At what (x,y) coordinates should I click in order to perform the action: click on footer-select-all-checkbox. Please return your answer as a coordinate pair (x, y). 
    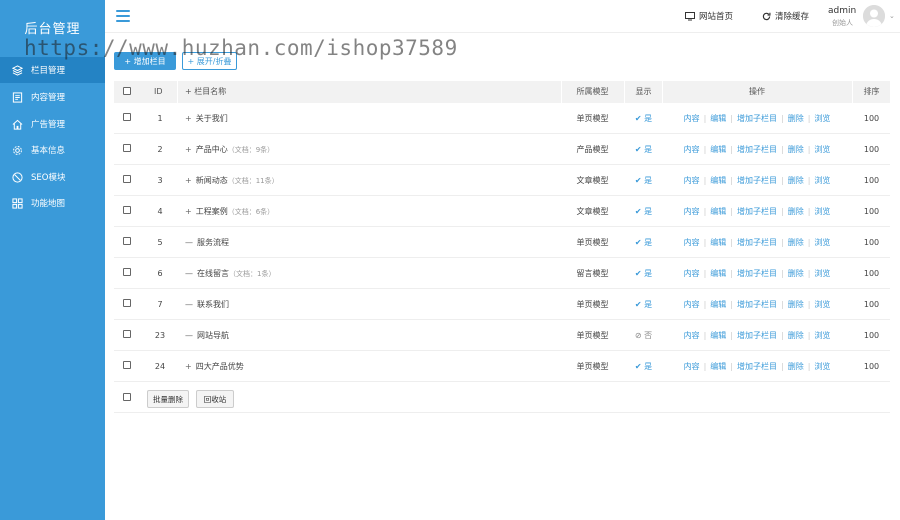
    Looking at the image, I should click on (127, 397).